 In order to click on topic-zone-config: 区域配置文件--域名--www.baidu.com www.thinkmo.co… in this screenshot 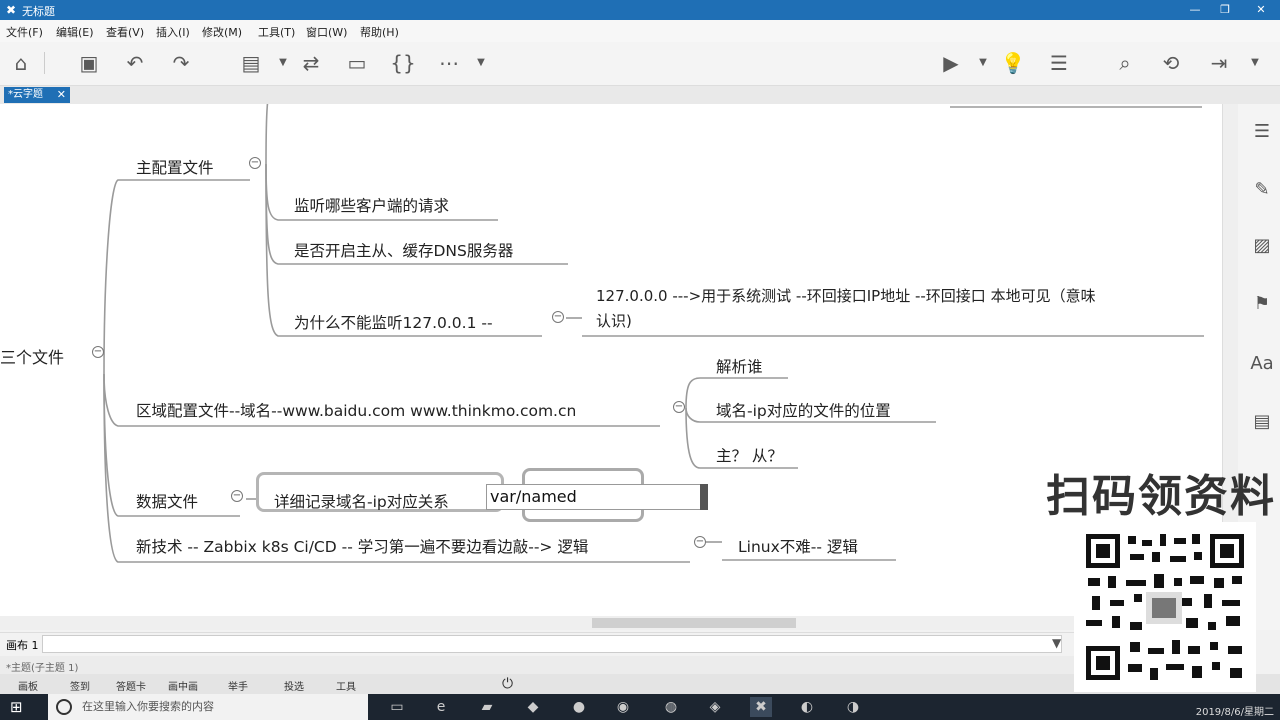, I will do `click(356, 410)`.